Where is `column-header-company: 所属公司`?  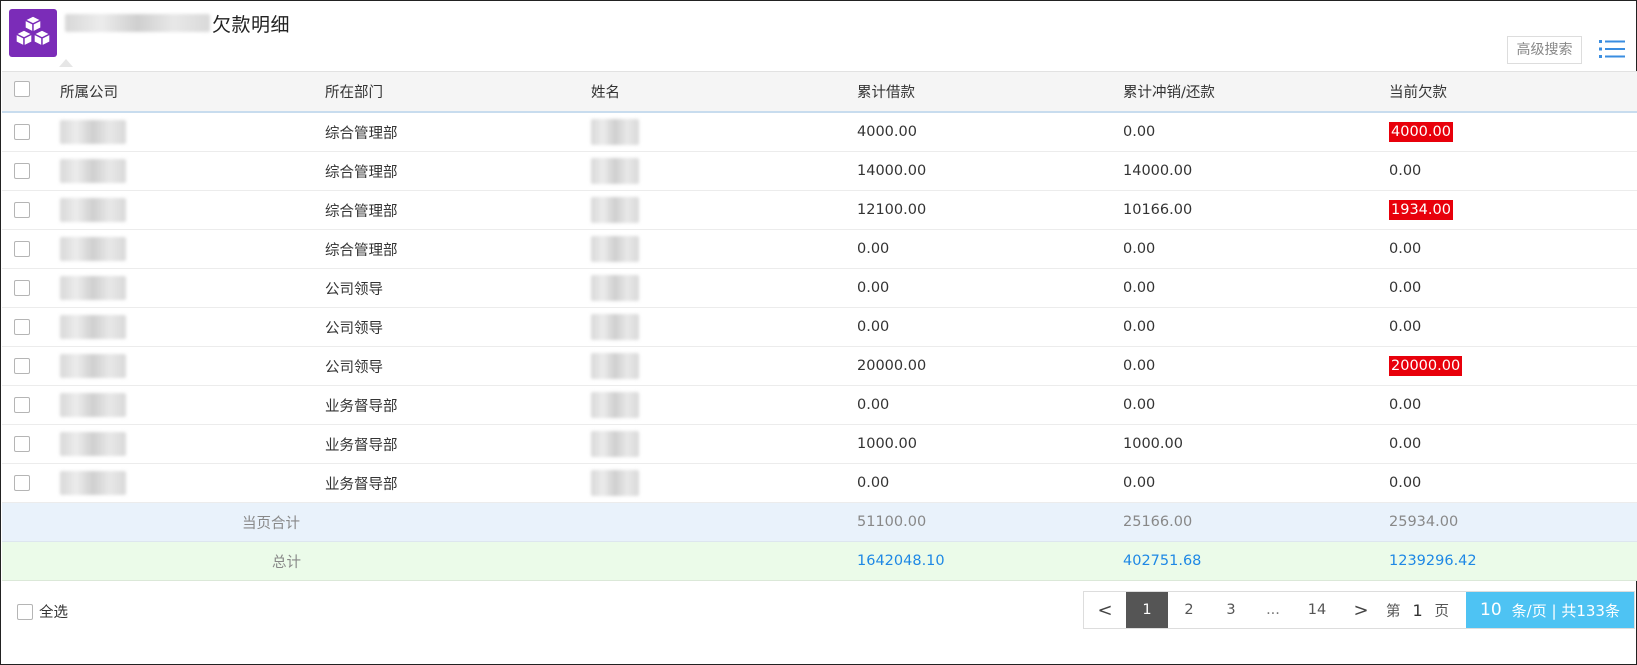
column-header-company: 所属公司 is located at coordinates (89, 91).